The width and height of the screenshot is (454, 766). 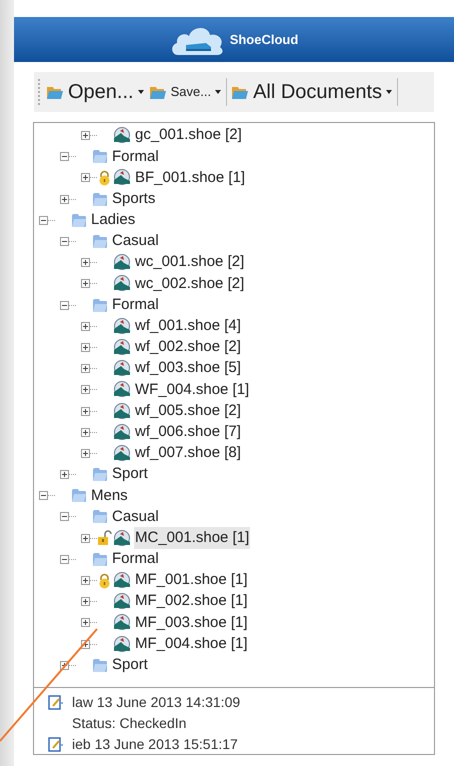 I want to click on tree-item-label: WF_004.shoe [1], so click(x=192, y=390).